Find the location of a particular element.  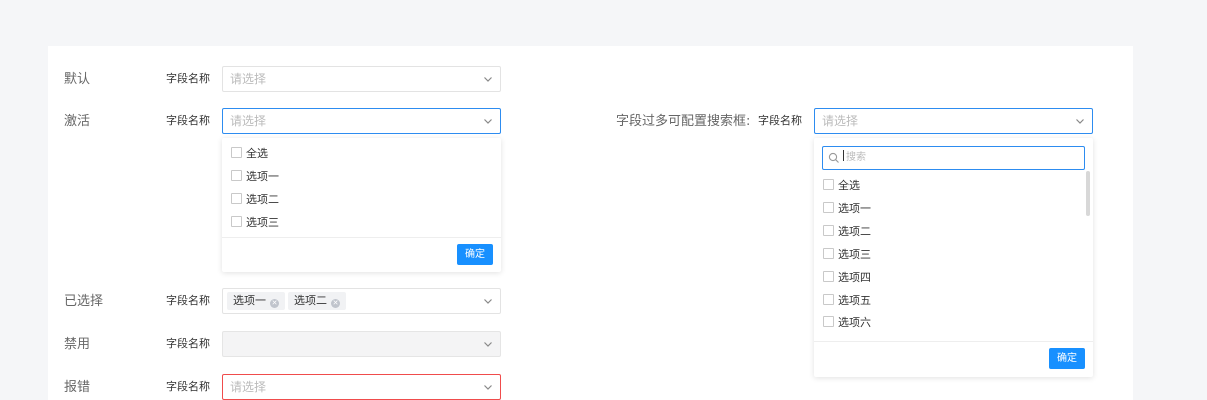

searchable-select: 请选择 is located at coordinates (953, 121).